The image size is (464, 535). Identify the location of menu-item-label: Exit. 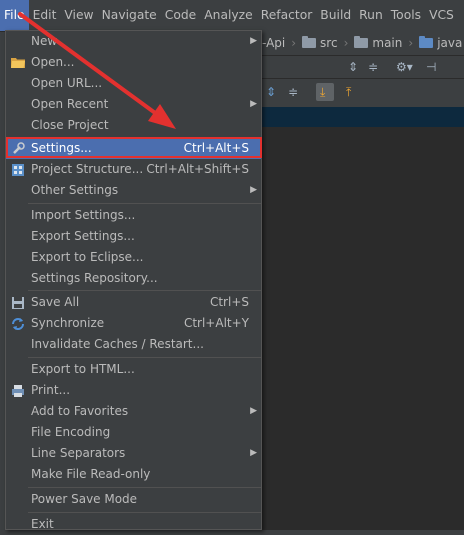
(42, 524).